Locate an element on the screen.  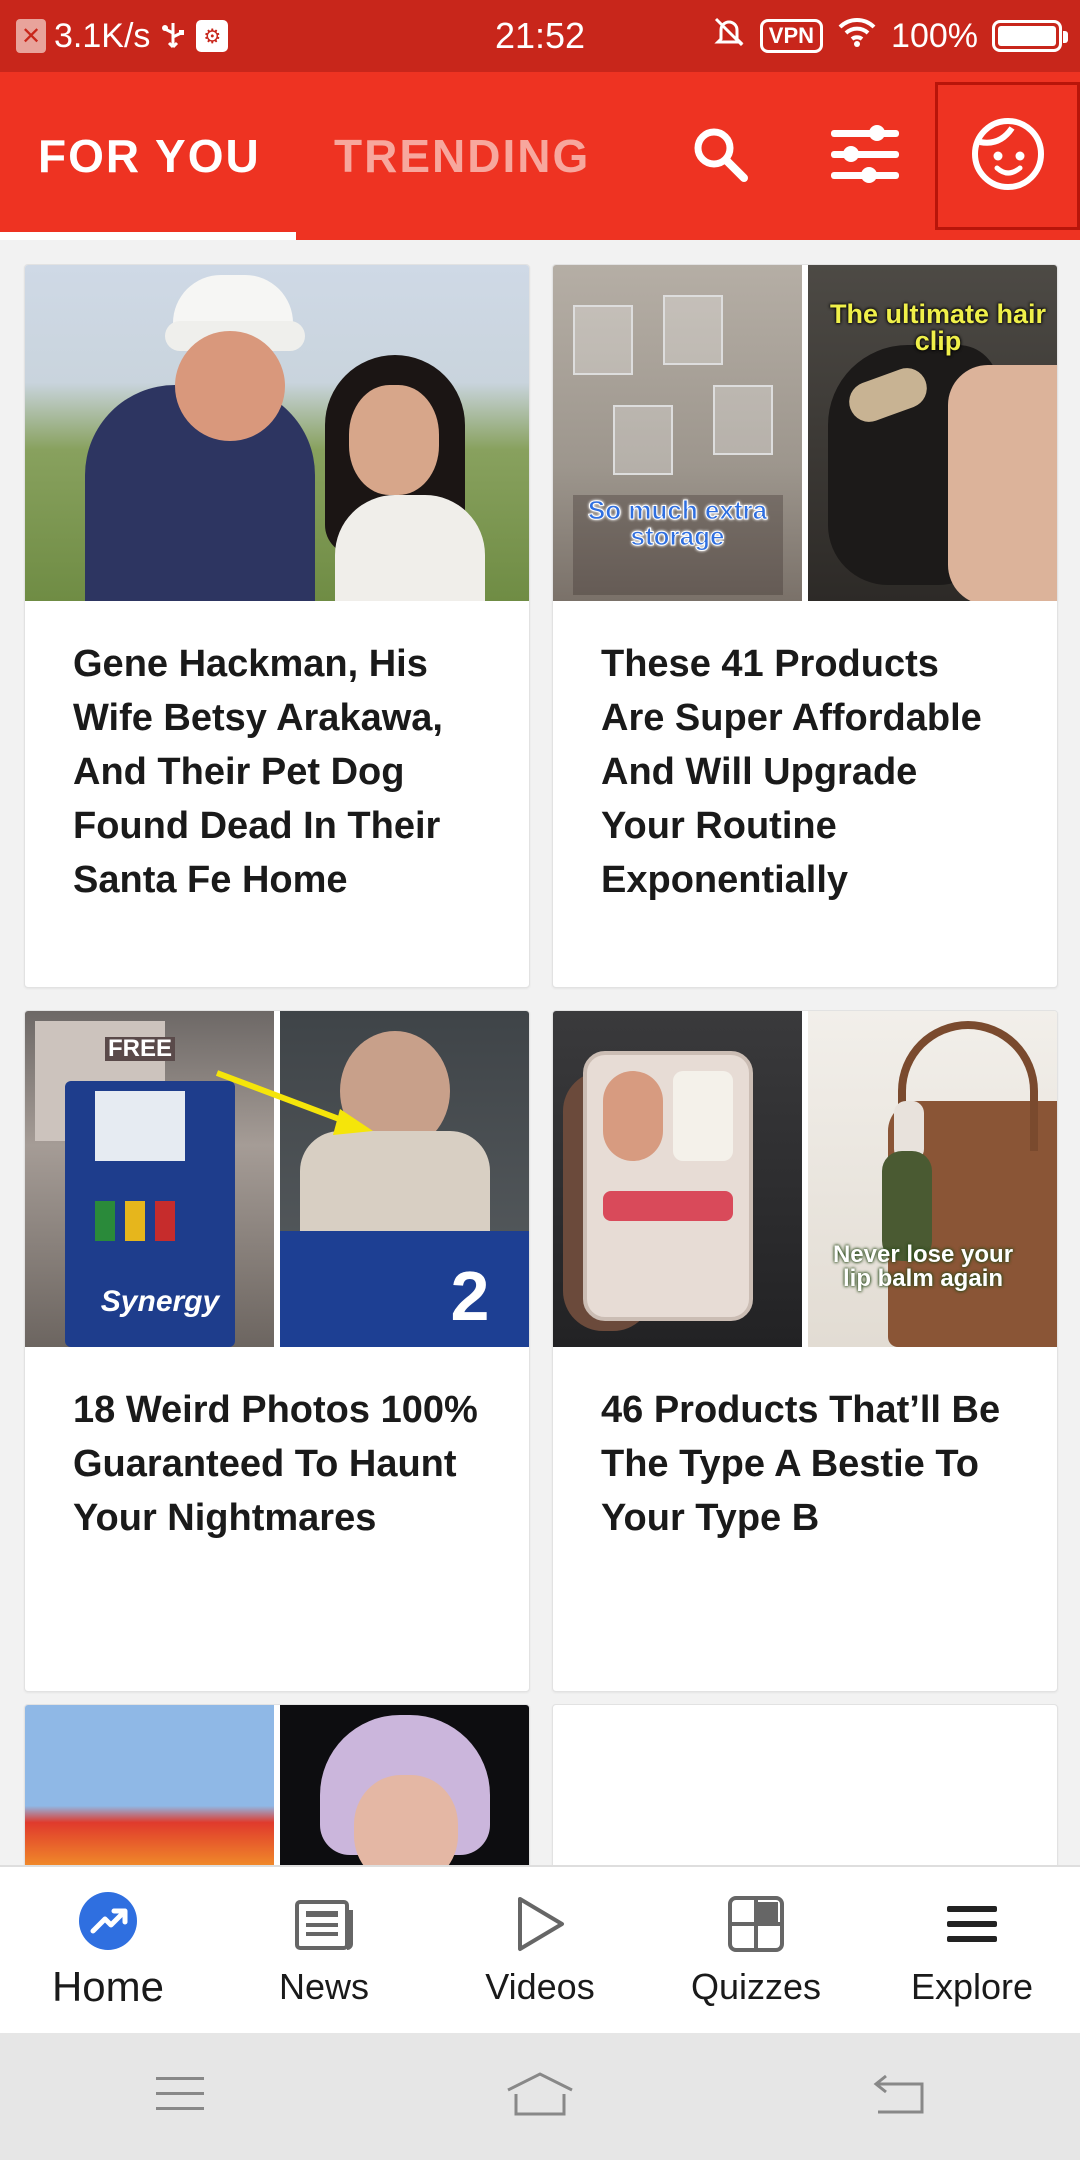
filter-sliders-icon is located at coordinates (865, 156).